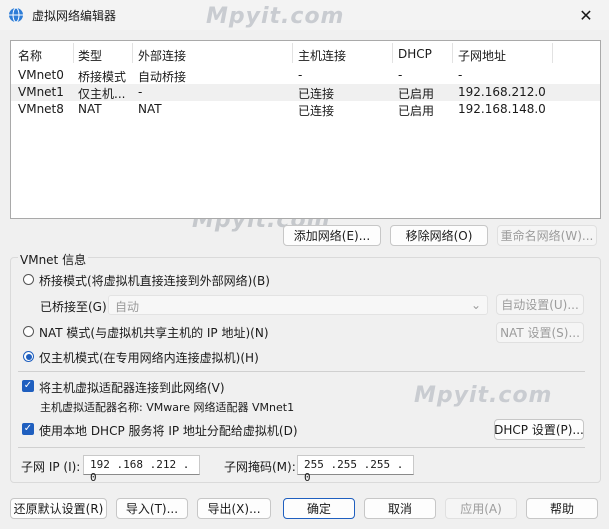  I want to click on table-row: VMnet0 桥接模式 自动桥接 - - -, so click(305, 75).